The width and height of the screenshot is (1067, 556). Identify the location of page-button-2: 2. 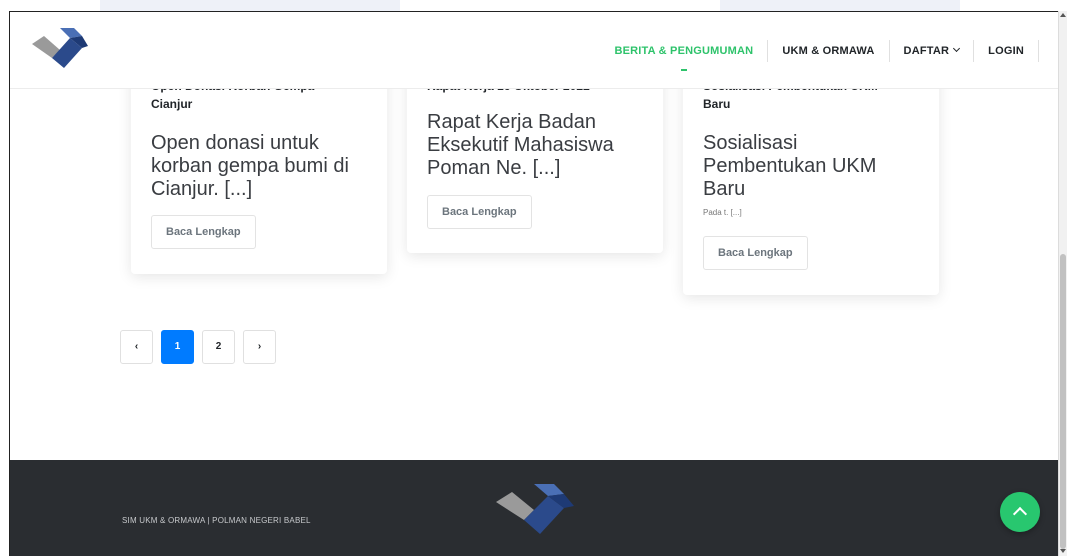
(218, 347).